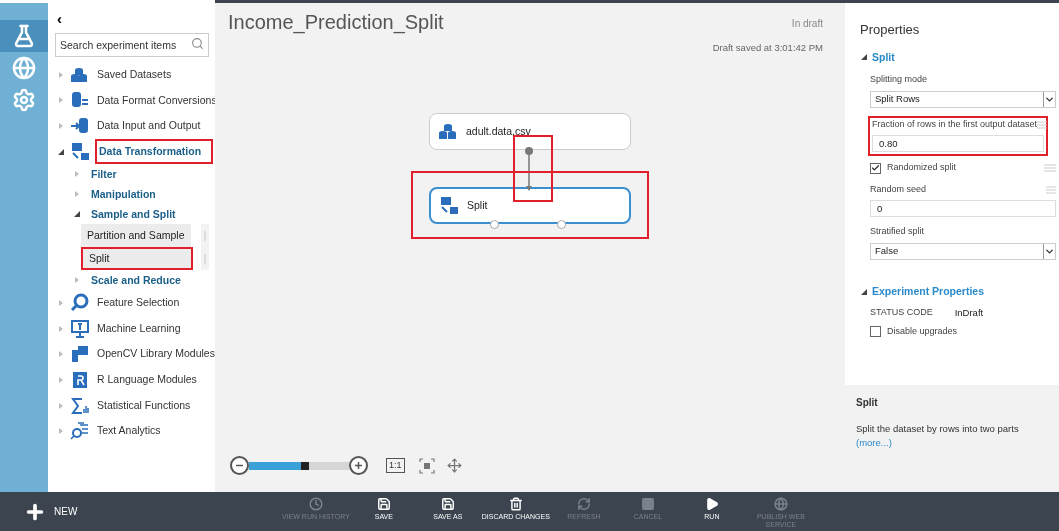  Describe the element at coordinates (901, 312) in the screenshot. I see `property-name: STATUS CODE` at that location.